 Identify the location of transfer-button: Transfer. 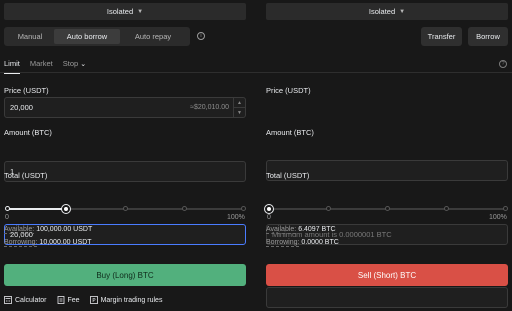
(441, 36).